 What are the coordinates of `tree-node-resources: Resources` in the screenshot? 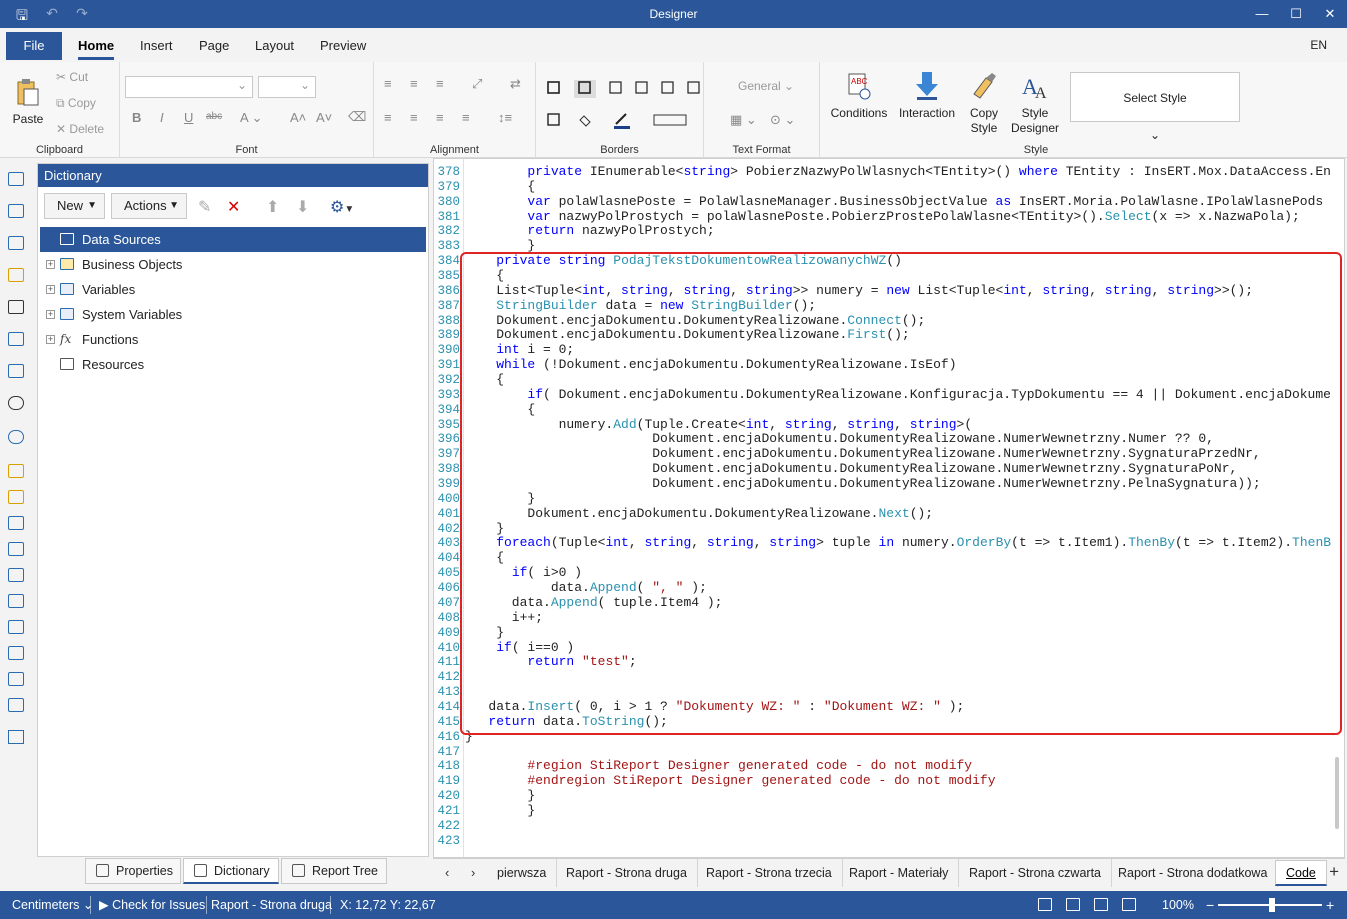 It's located at (233, 364).